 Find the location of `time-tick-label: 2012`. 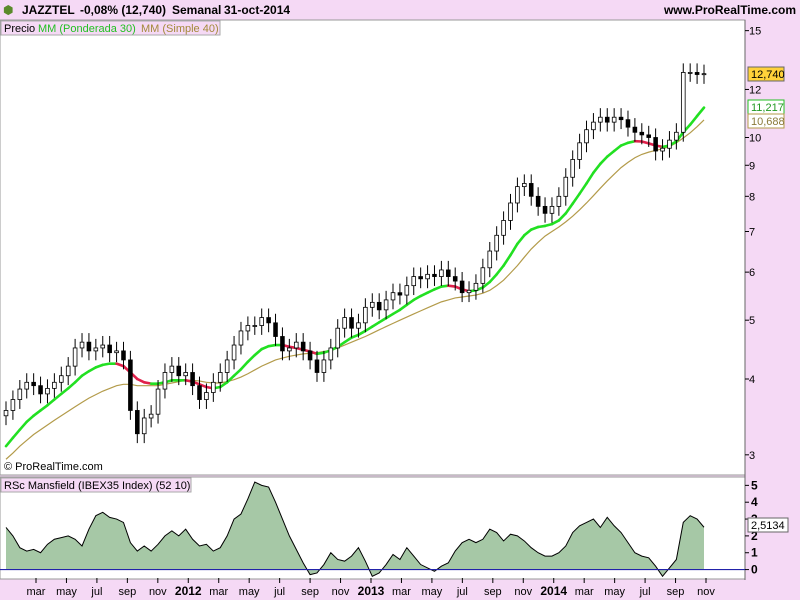

time-tick-label: 2012 is located at coordinates (188, 591).